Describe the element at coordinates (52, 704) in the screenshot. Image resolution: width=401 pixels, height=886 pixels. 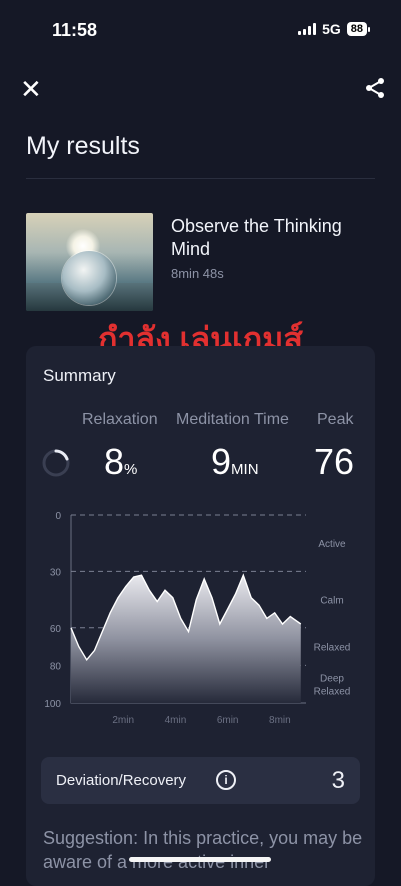
I see `y-tick-label: 100` at that location.